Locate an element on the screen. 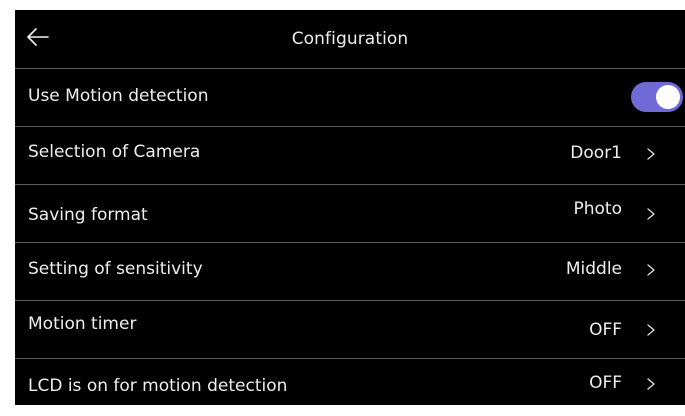  motion-detection-toggle is located at coordinates (657, 97).